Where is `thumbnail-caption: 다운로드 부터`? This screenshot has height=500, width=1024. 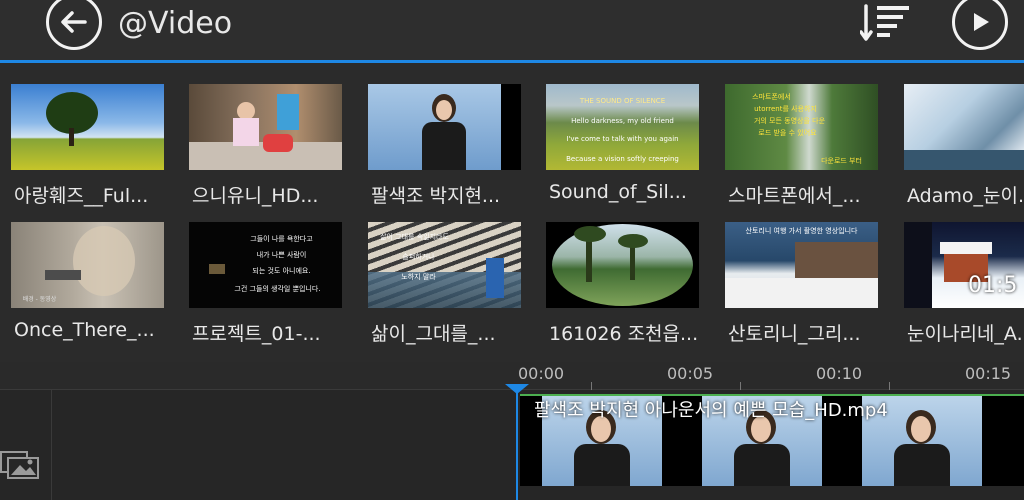
thumbnail-caption: 다운로드 부터 is located at coordinates (841, 161).